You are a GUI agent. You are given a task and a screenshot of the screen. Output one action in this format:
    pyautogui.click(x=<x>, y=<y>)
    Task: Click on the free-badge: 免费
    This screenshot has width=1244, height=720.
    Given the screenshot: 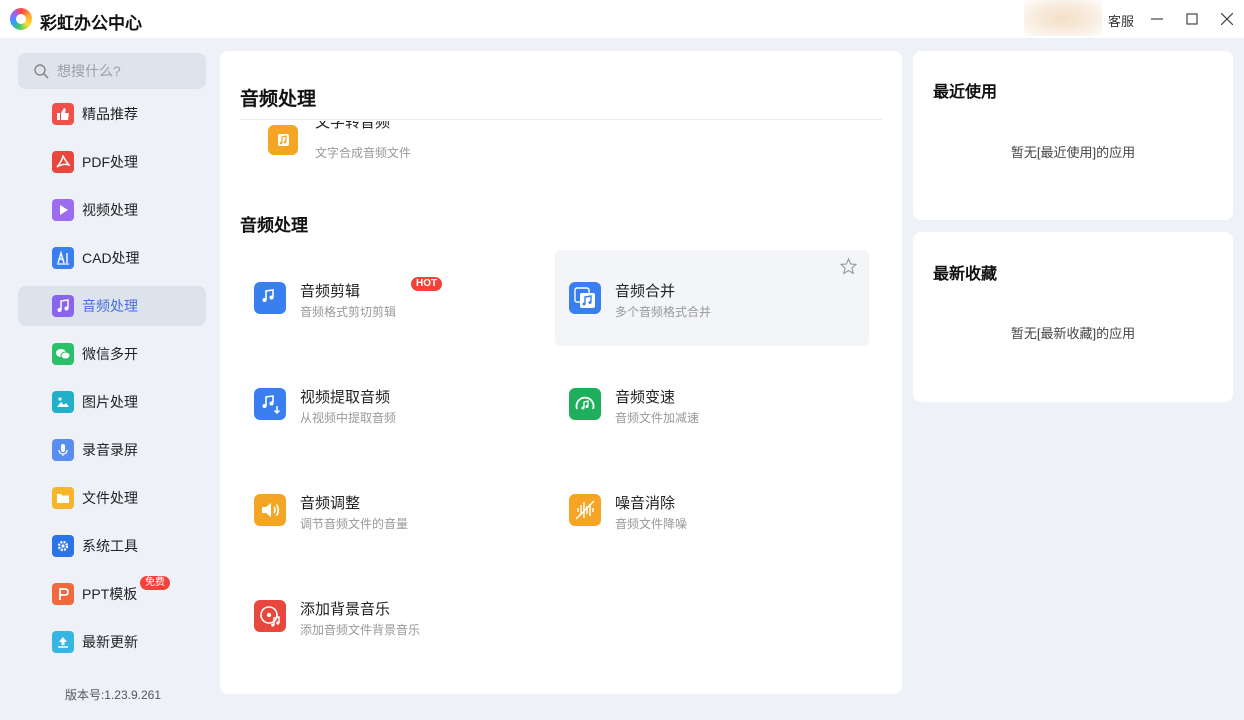 What is the action you would take?
    pyautogui.click(x=155, y=583)
    